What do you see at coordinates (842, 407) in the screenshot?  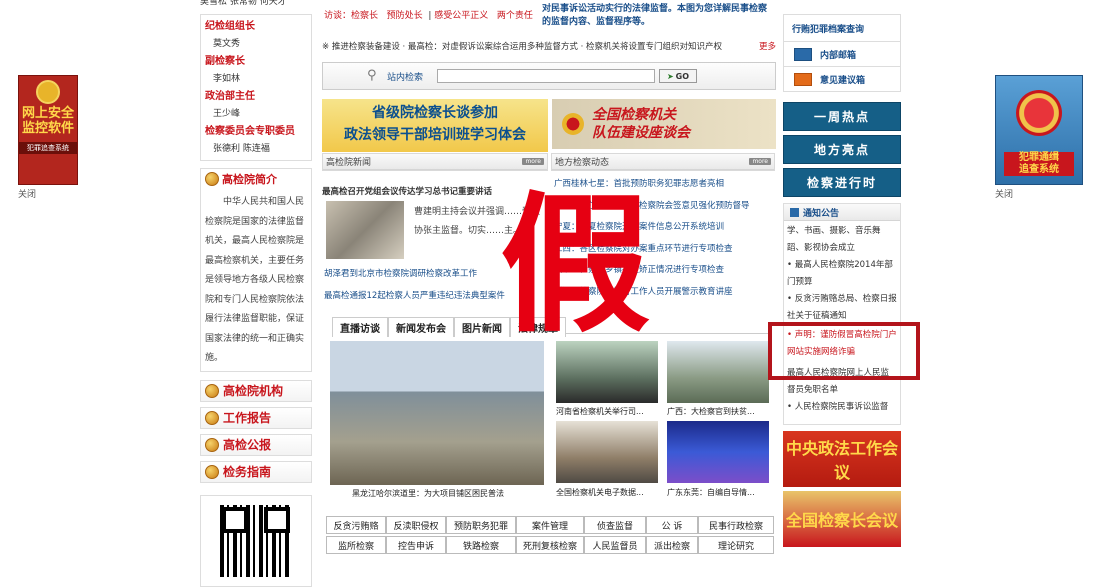 I see `notice-item: • 人民检察院民事诉讼监督` at bounding box center [842, 407].